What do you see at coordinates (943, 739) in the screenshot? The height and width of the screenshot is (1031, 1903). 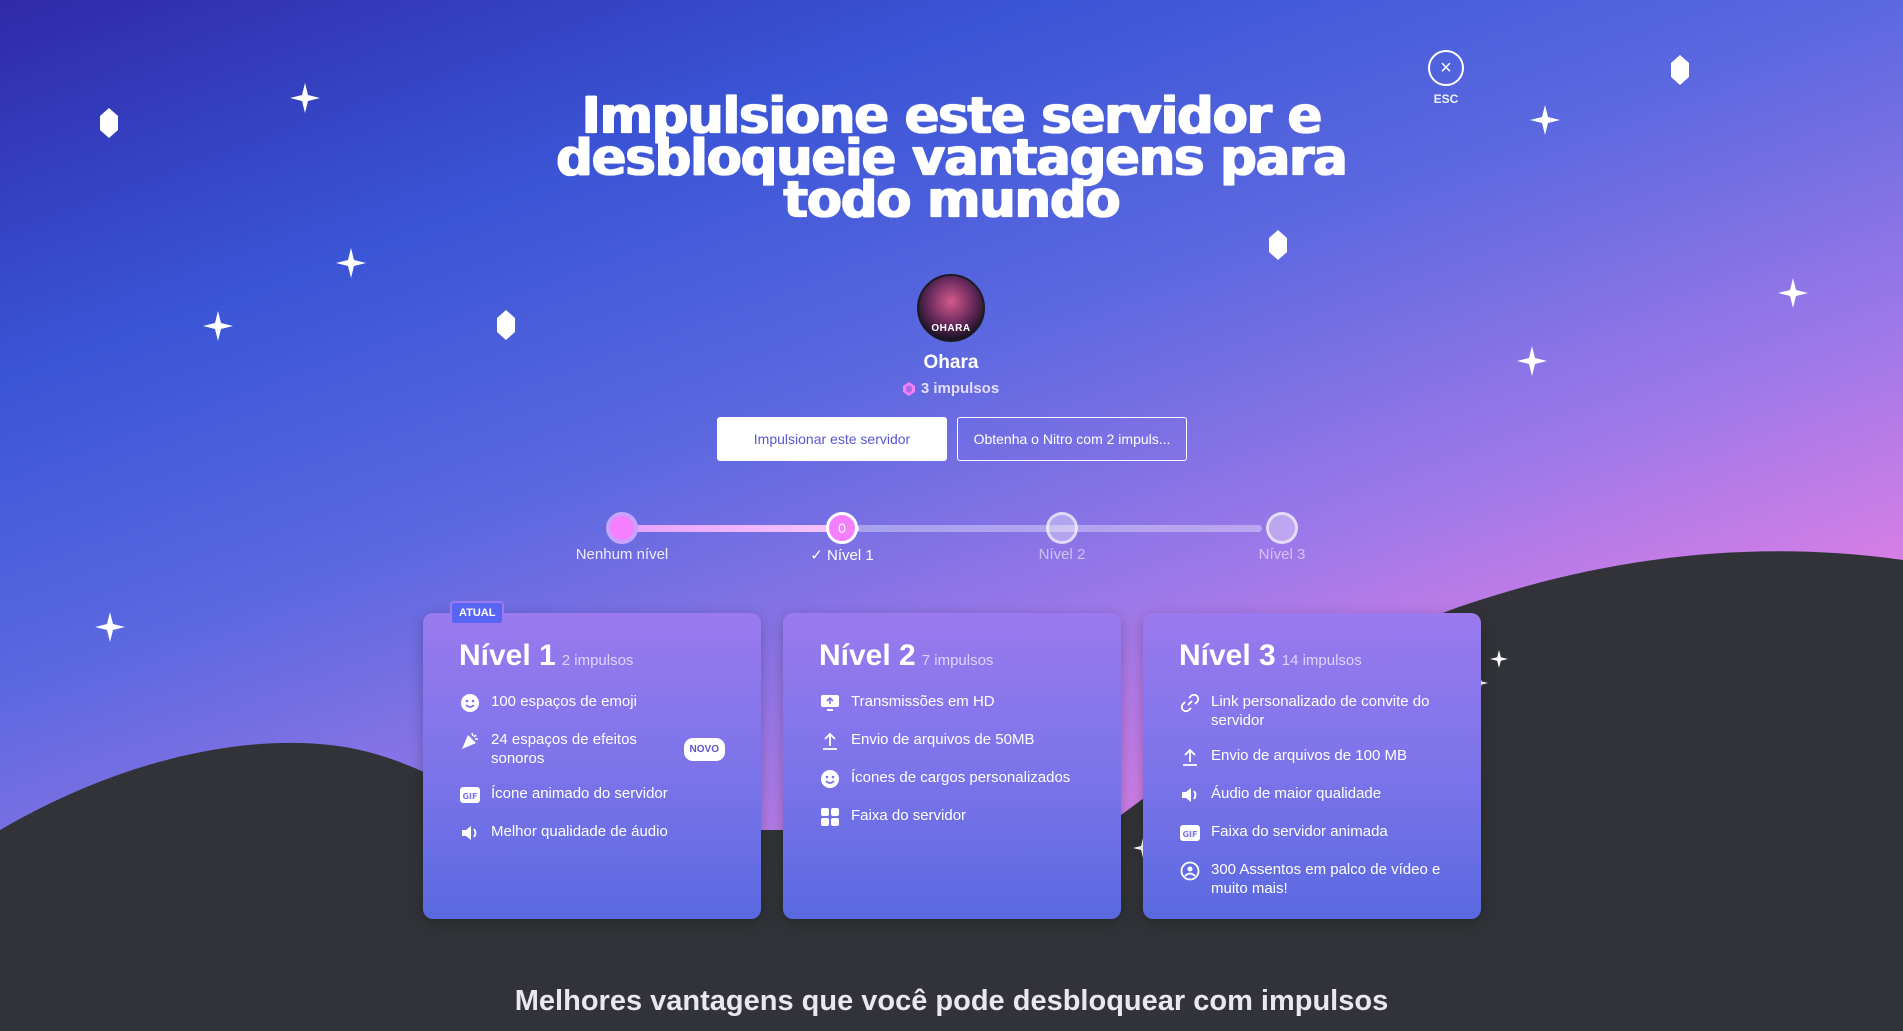 I see `perk-text: Envio de arquivos de 50MB` at bounding box center [943, 739].